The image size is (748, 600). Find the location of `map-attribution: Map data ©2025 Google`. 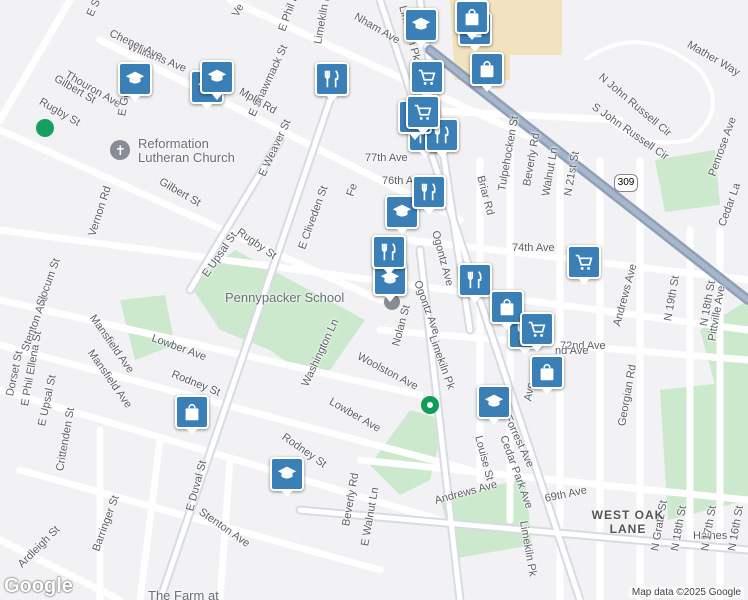

map-attribution: Map data ©2025 Google is located at coordinates (686, 592).